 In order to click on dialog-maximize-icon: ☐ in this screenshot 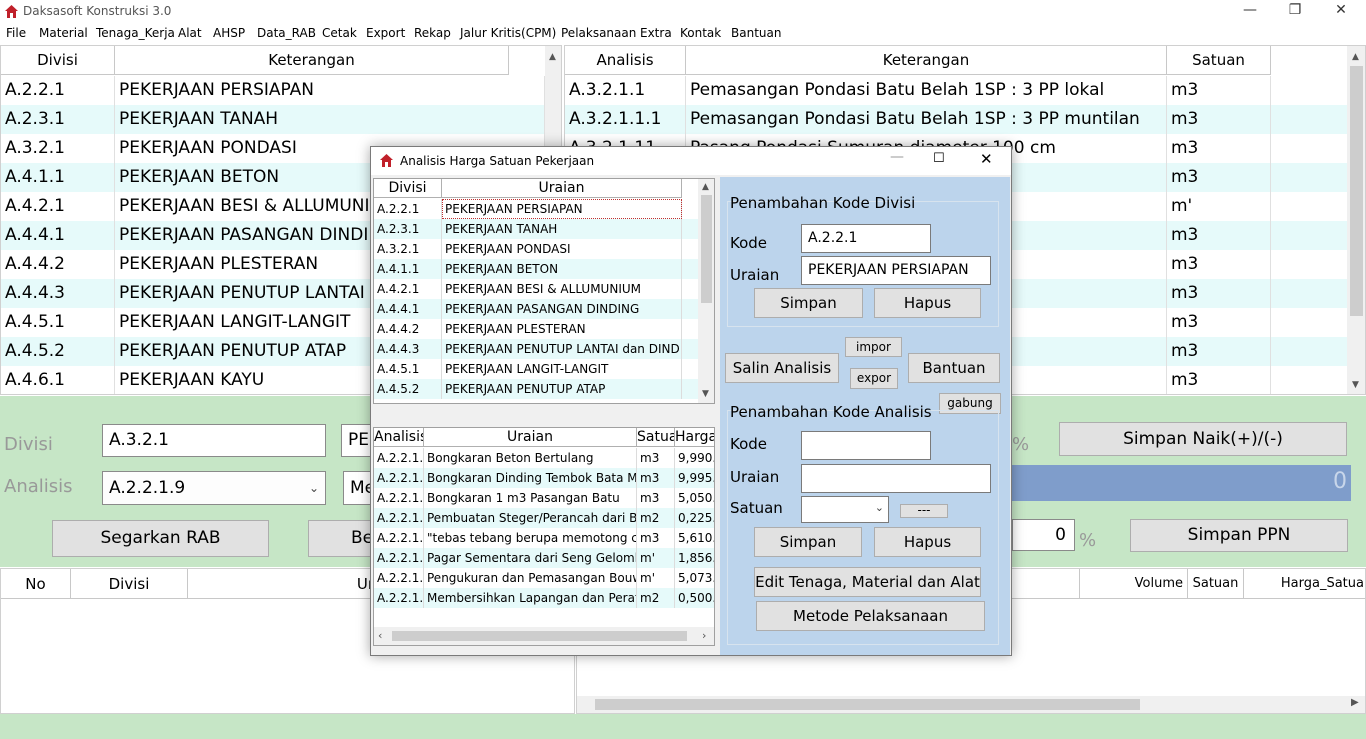, I will do `click(939, 158)`.